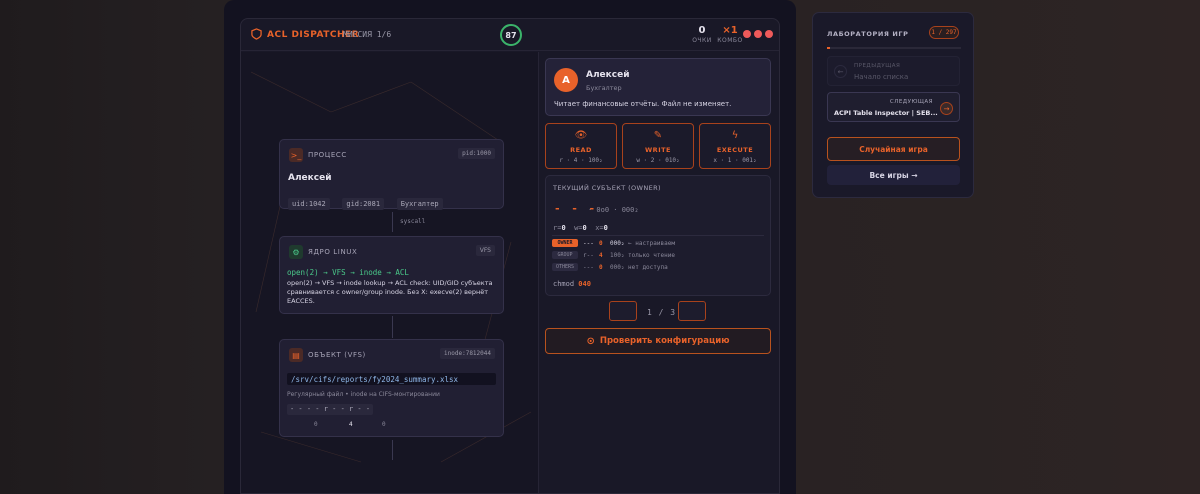 This screenshot has width=1200, height=494. I want to click on chmod-line: chmod 040, so click(572, 284).